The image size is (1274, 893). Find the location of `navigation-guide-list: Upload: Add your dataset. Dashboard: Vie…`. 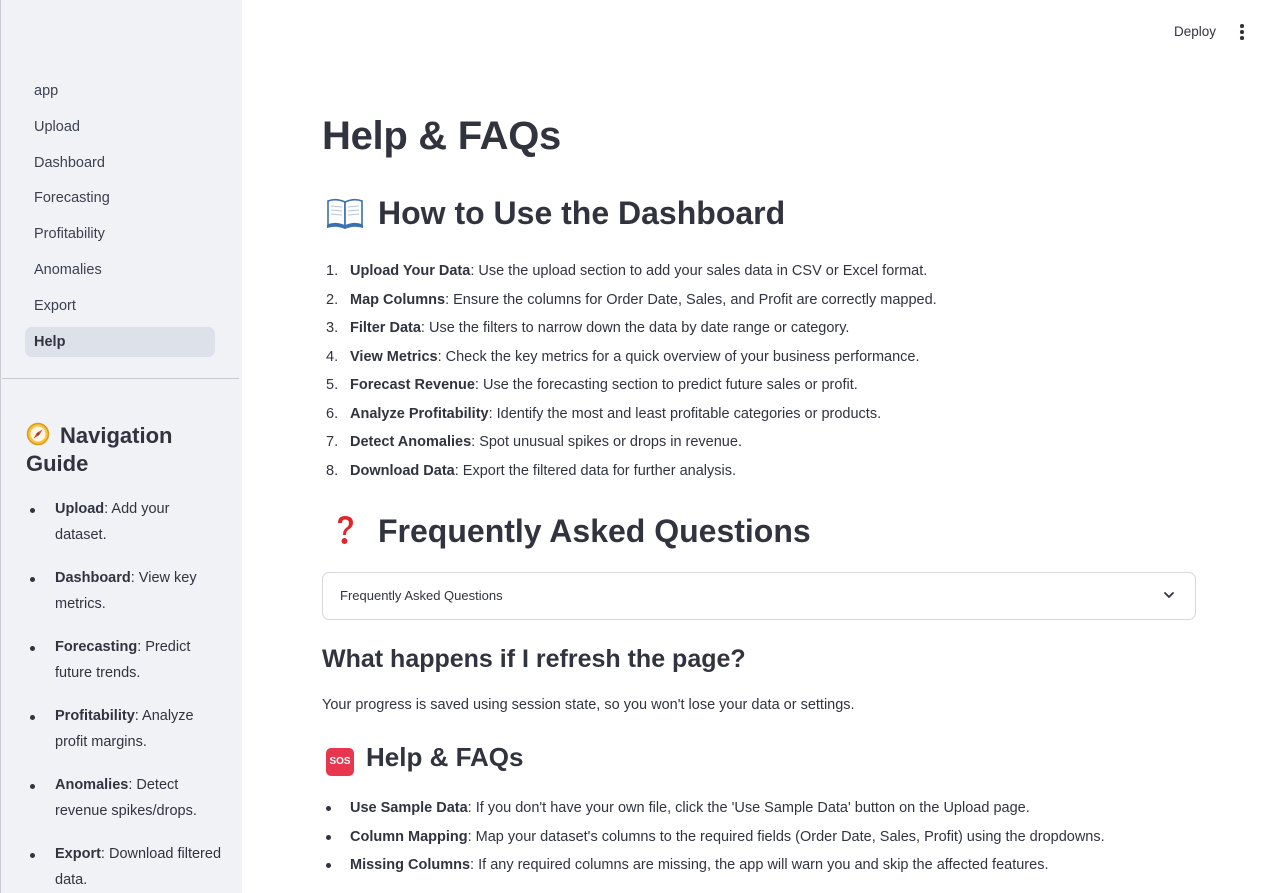

navigation-guide-list: Upload: Add your dataset. Dashboard: Vie… is located at coordinates (125, 695).